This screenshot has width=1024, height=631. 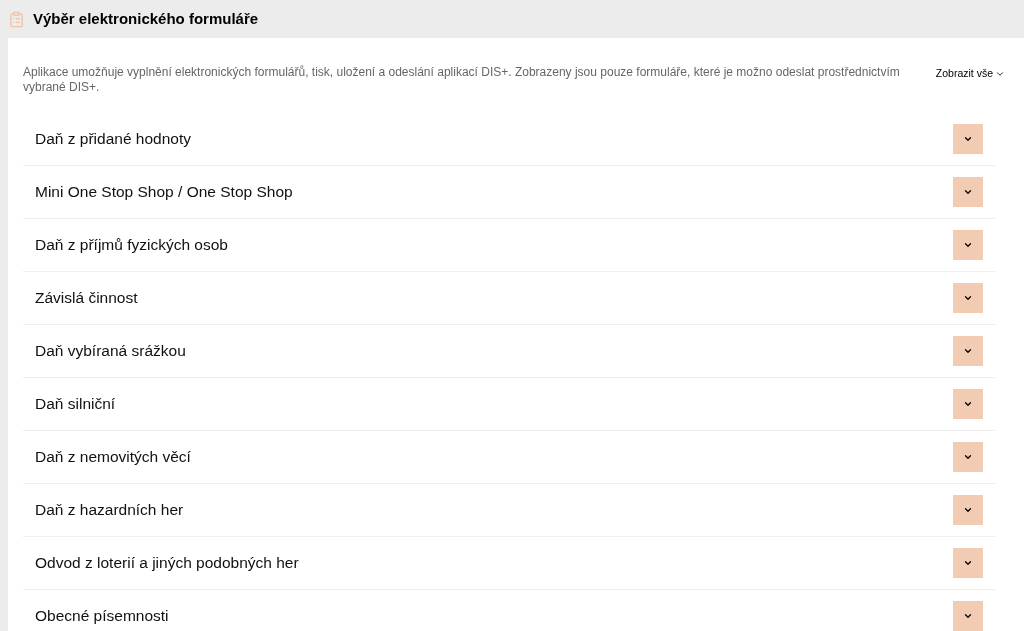 What do you see at coordinates (113, 457) in the screenshot?
I see `section-title: Daň z nemovitých věcí` at bounding box center [113, 457].